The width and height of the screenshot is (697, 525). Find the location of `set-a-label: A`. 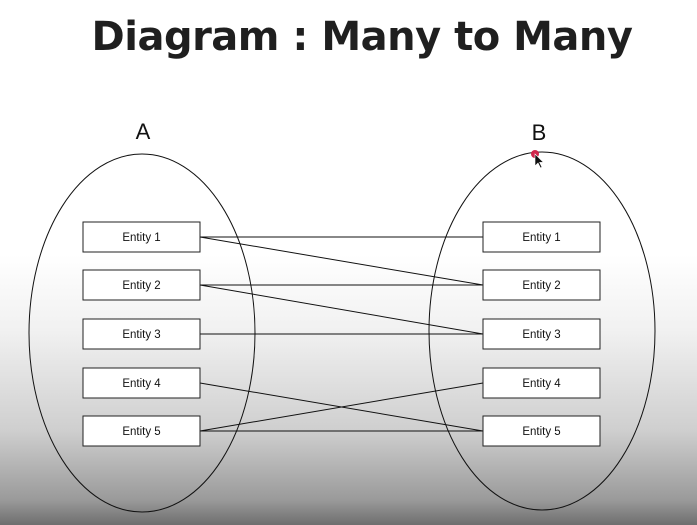

set-a-label: A is located at coordinates (143, 131).